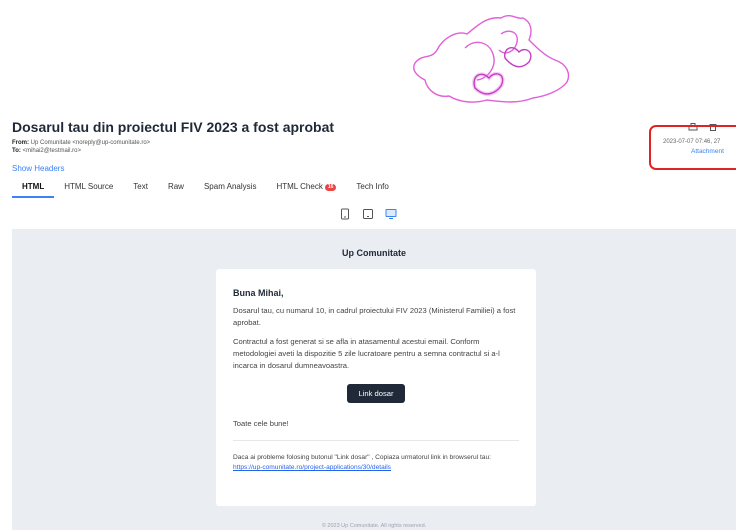 The image size is (736, 530). What do you see at coordinates (52, 151) in the screenshot?
I see `to-value: <mihai2@testmail.ro>` at bounding box center [52, 151].